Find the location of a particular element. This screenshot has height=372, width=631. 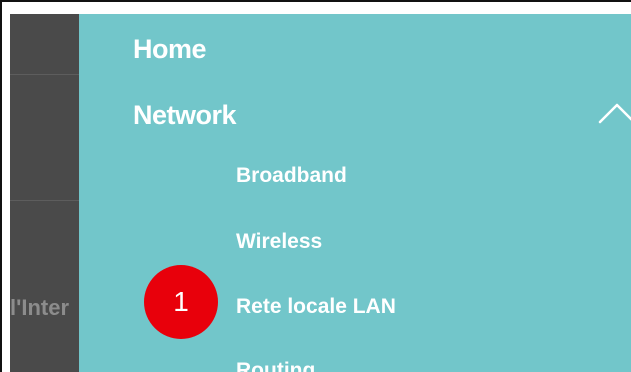

chevron-up-icon is located at coordinates (614, 113).